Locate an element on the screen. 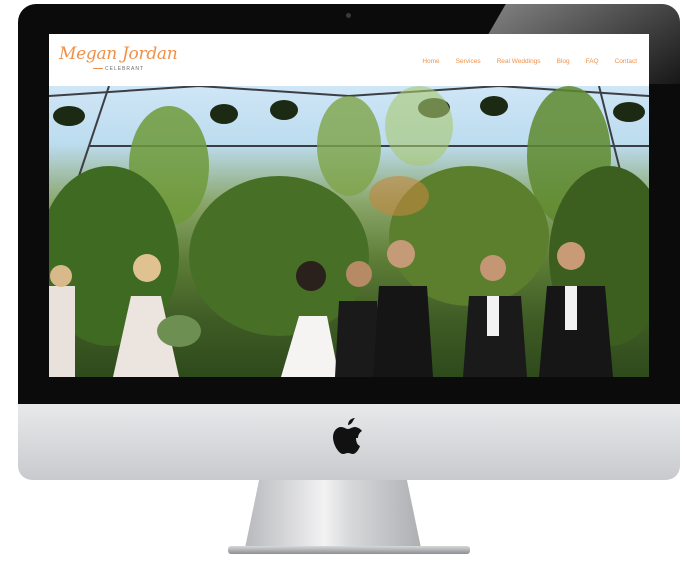 The width and height of the screenshot is (698, 569). logo-name: Megan Jordan is located at coordinates (118, 54).